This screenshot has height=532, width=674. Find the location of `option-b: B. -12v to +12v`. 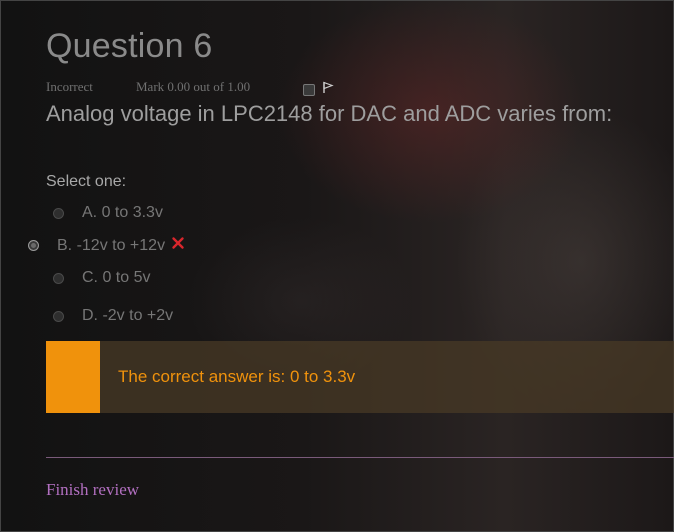

option-b: B. -12v to +12v is located at coordinates (106, 245).